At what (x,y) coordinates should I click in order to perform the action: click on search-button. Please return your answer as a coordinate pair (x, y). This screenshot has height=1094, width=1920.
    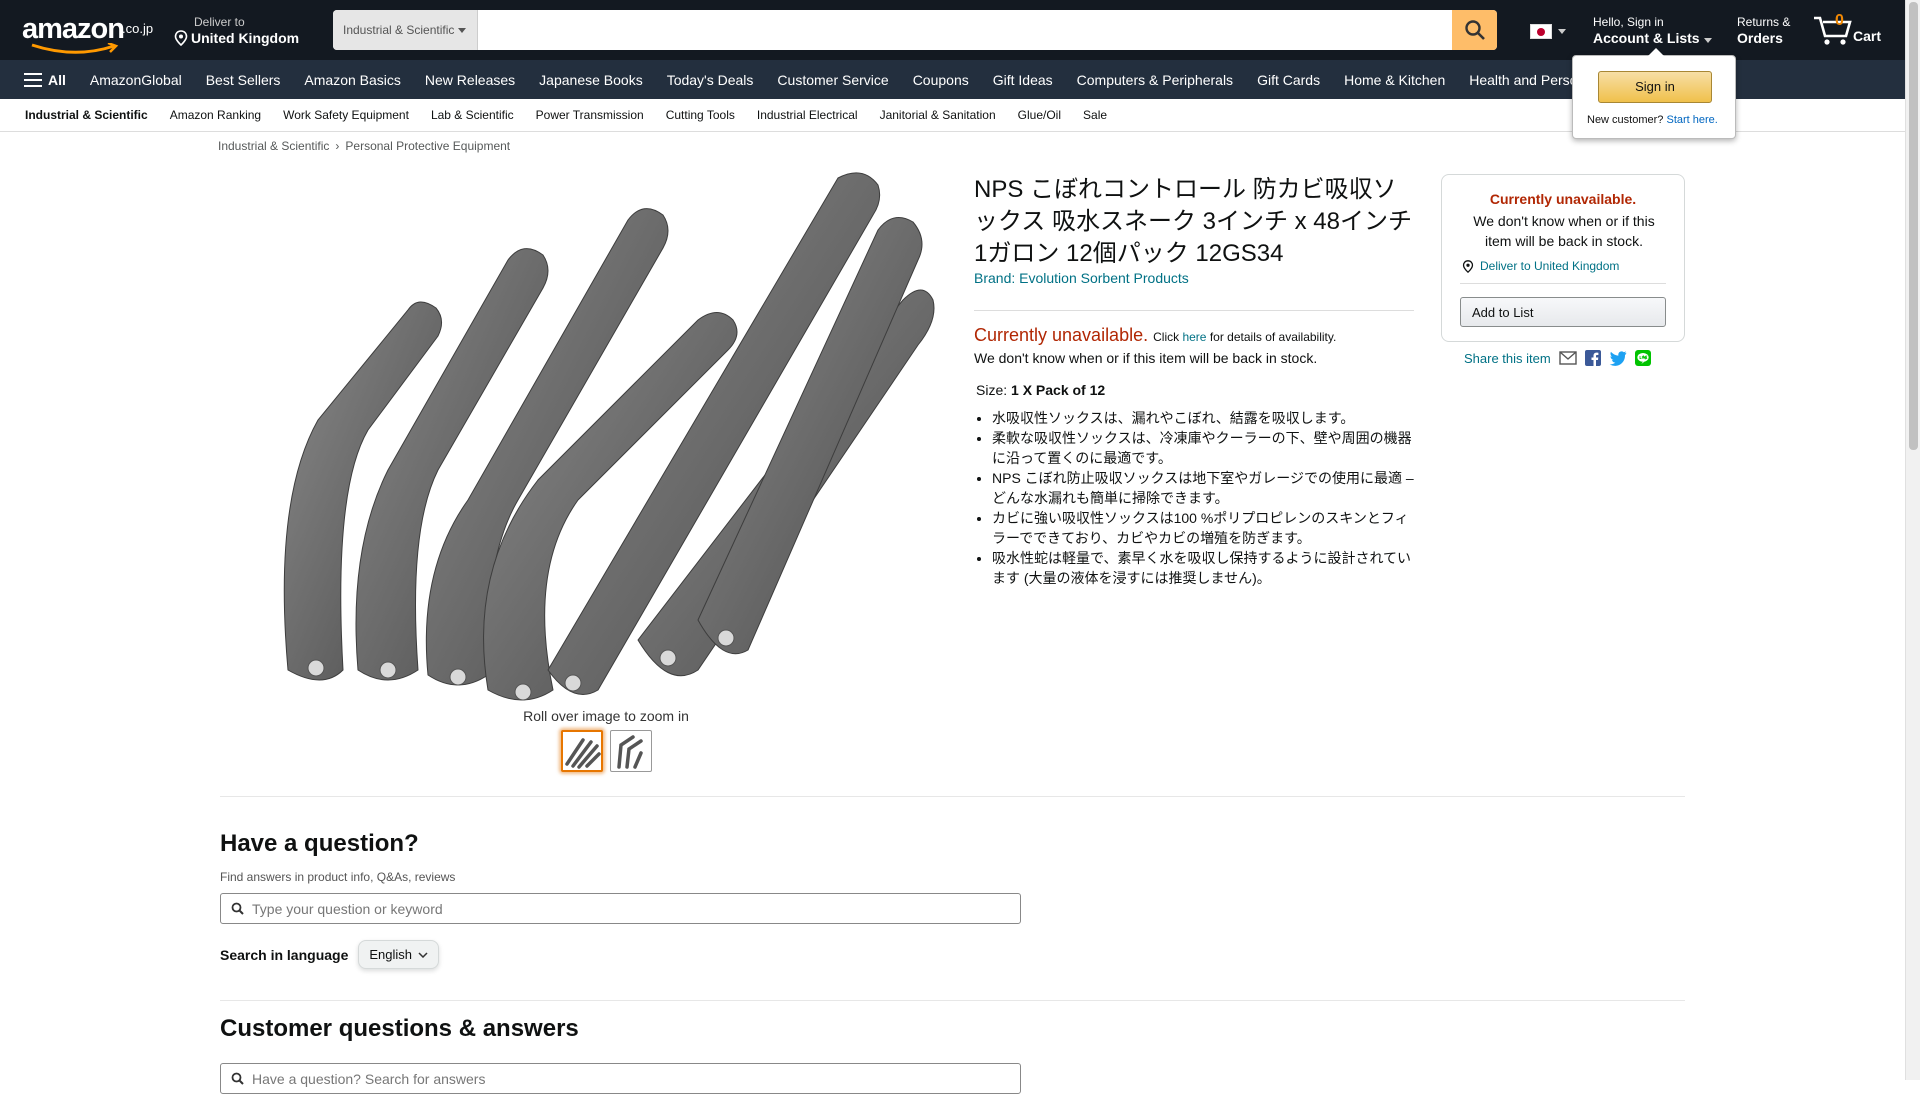
    Looking at the image, I should click on (1474, 30).